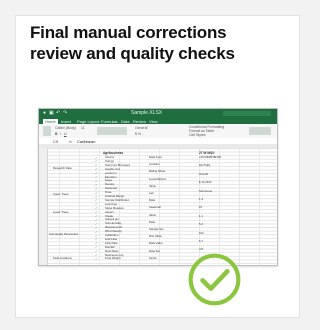 This screenshot has height=330, width=320. I want to click on tab-formulas: Formulas, so click(109, 121).